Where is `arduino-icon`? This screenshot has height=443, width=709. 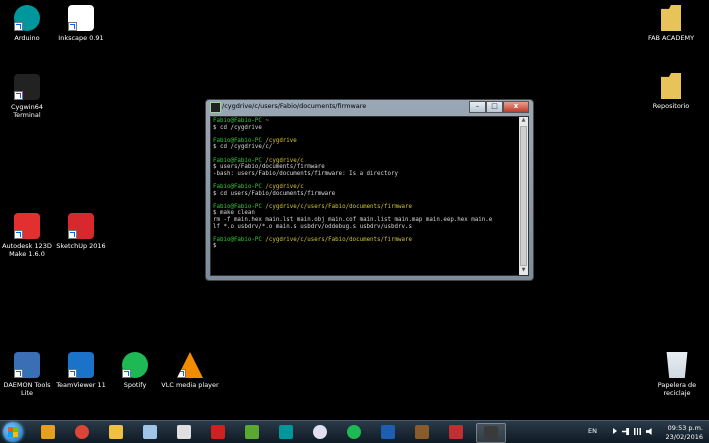
arduino-icon is located at coordinates (286, 432).